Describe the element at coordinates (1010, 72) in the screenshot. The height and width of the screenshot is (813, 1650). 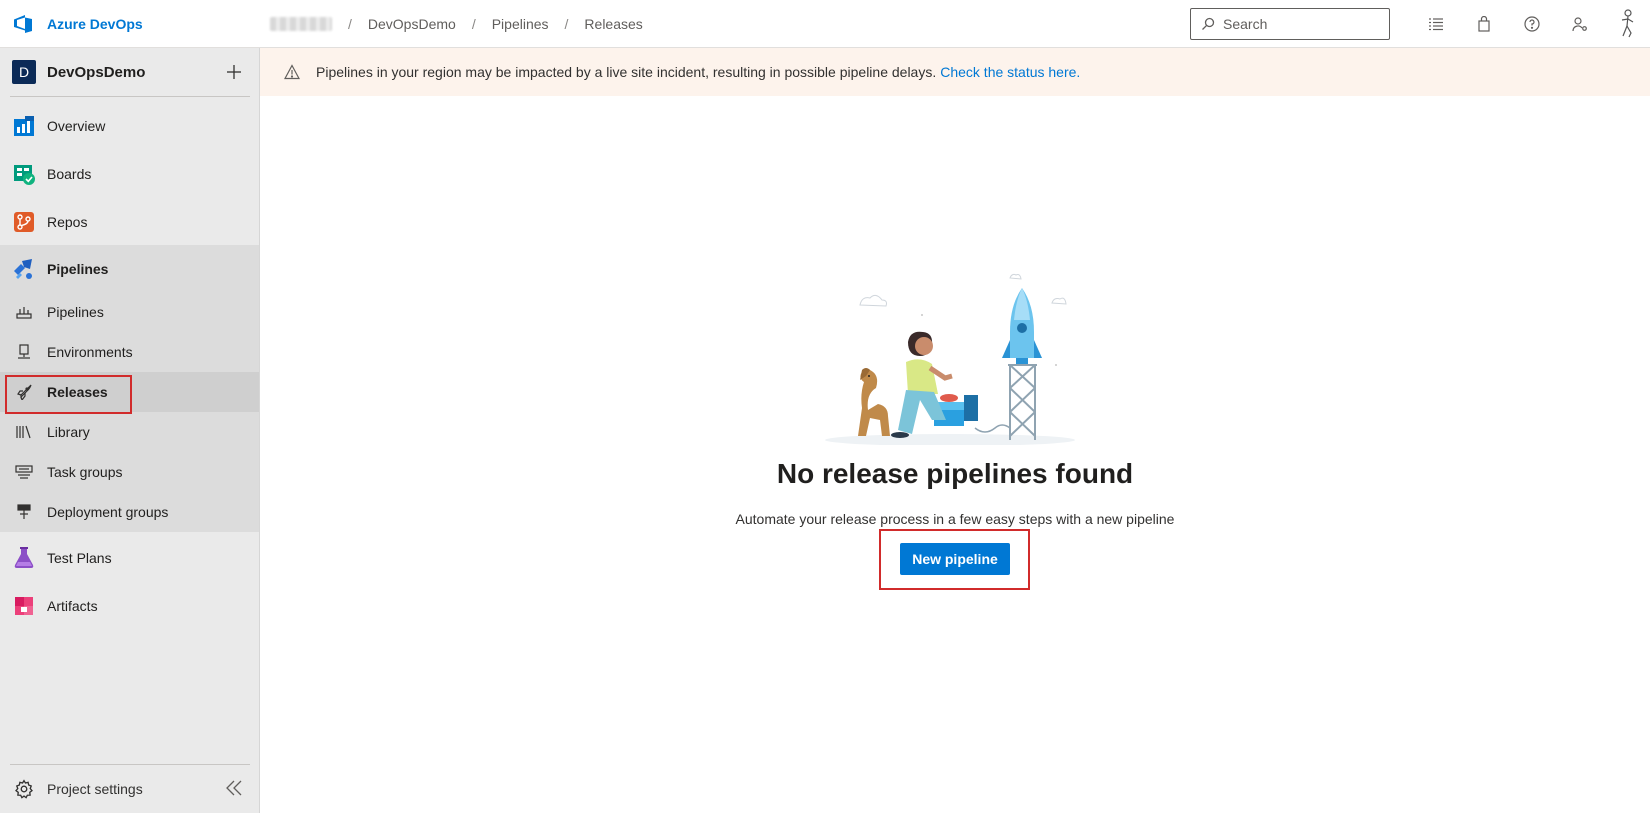
I see `status-link: Check the status here.` at that location.